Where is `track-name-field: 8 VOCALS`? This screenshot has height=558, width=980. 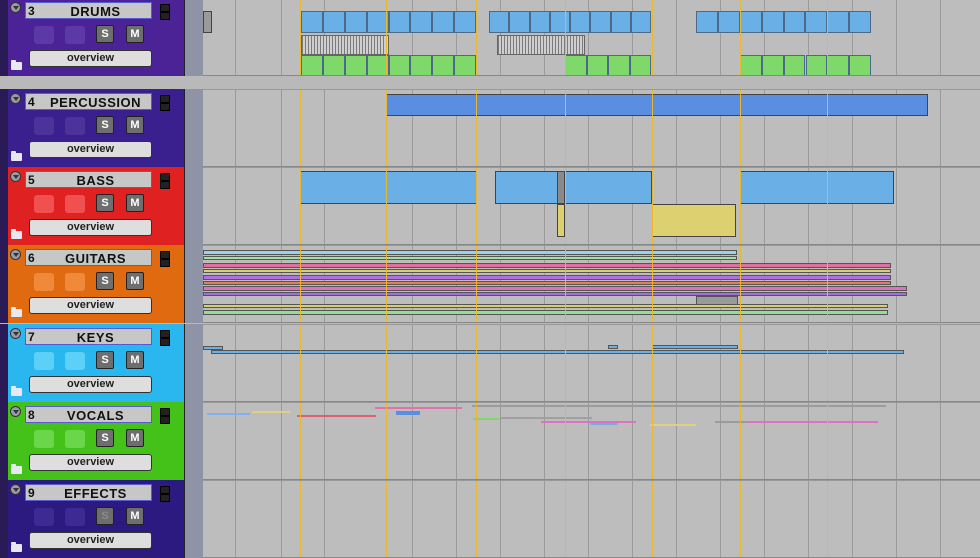 track-name-field: 8 VOCALS is located at coordinates (88, 414).